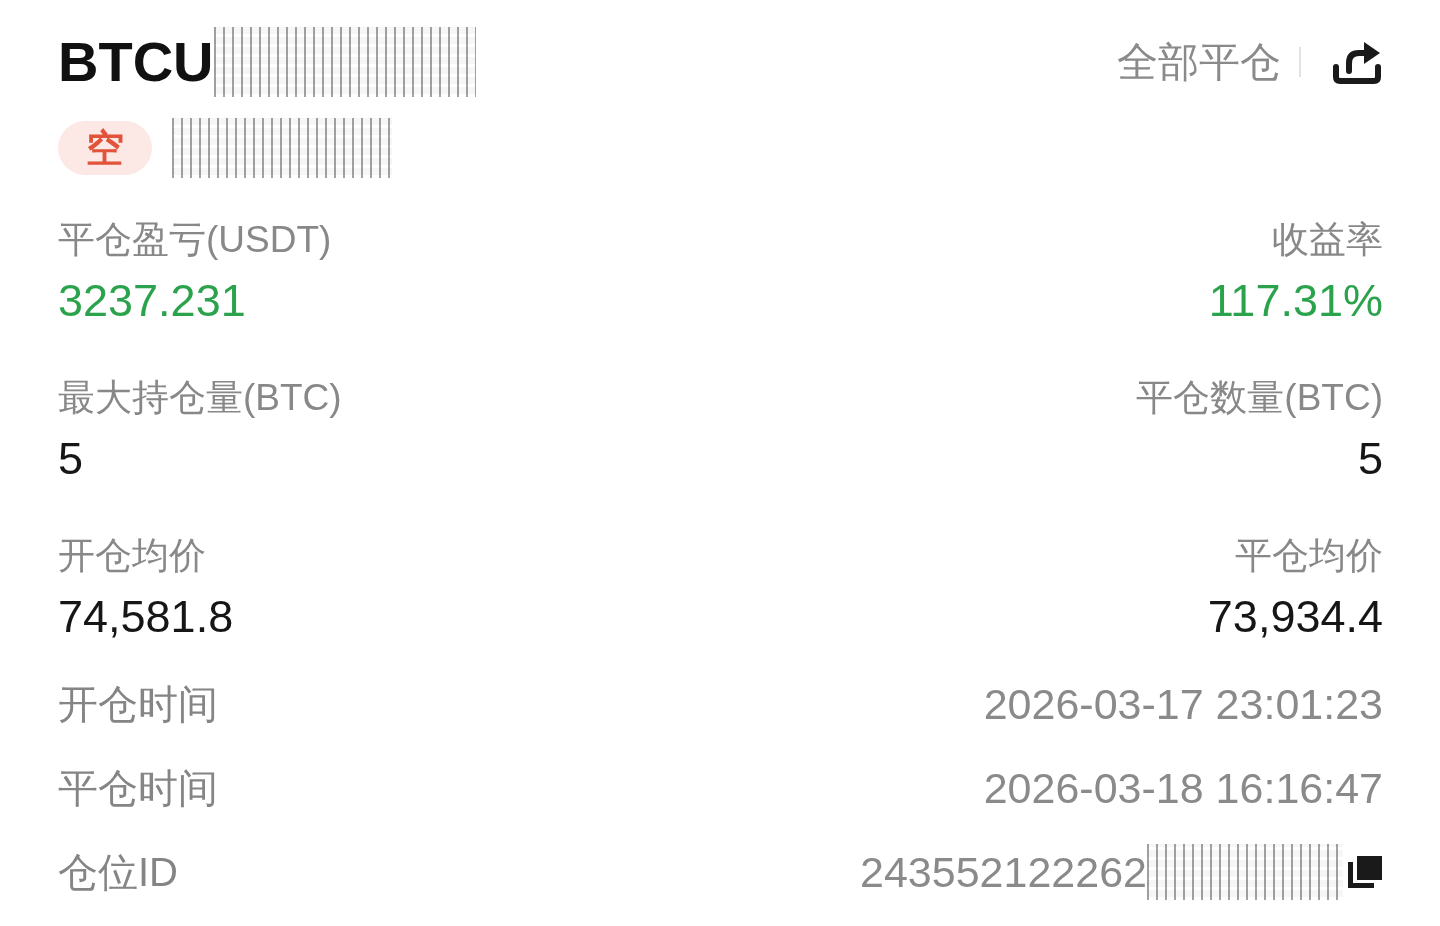  I want to click on stat-value: 117.31%, so click(1295, 301).